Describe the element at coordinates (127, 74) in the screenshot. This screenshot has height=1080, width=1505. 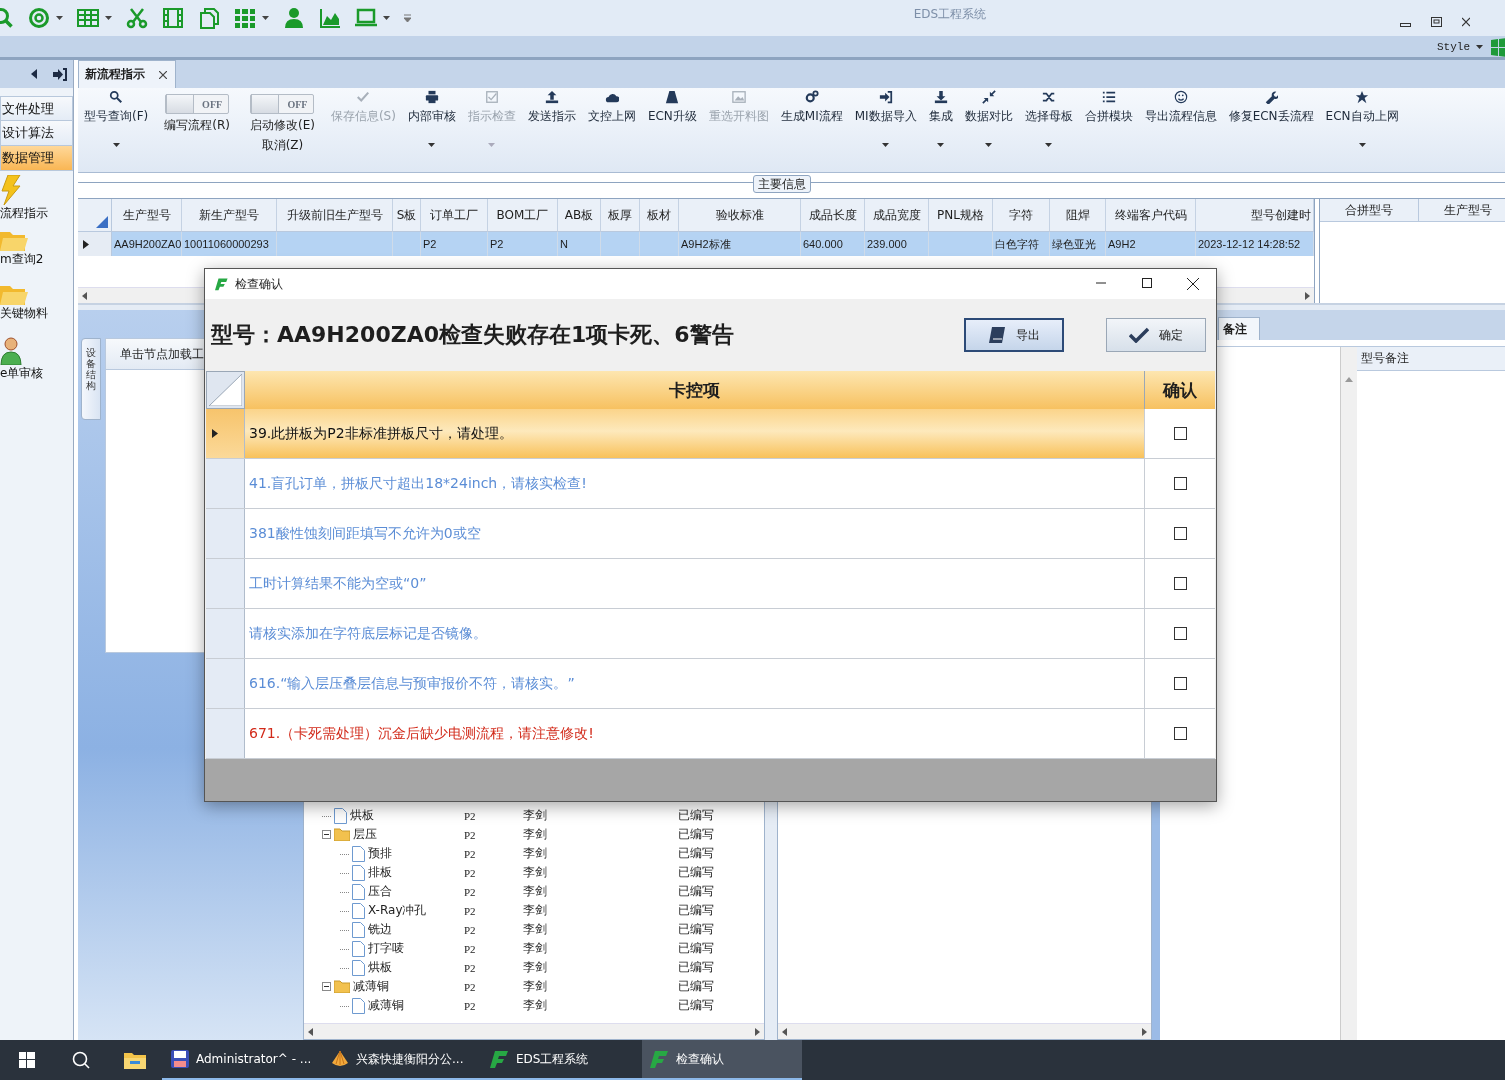
I see `document-tab: 新流程指示` at that location.